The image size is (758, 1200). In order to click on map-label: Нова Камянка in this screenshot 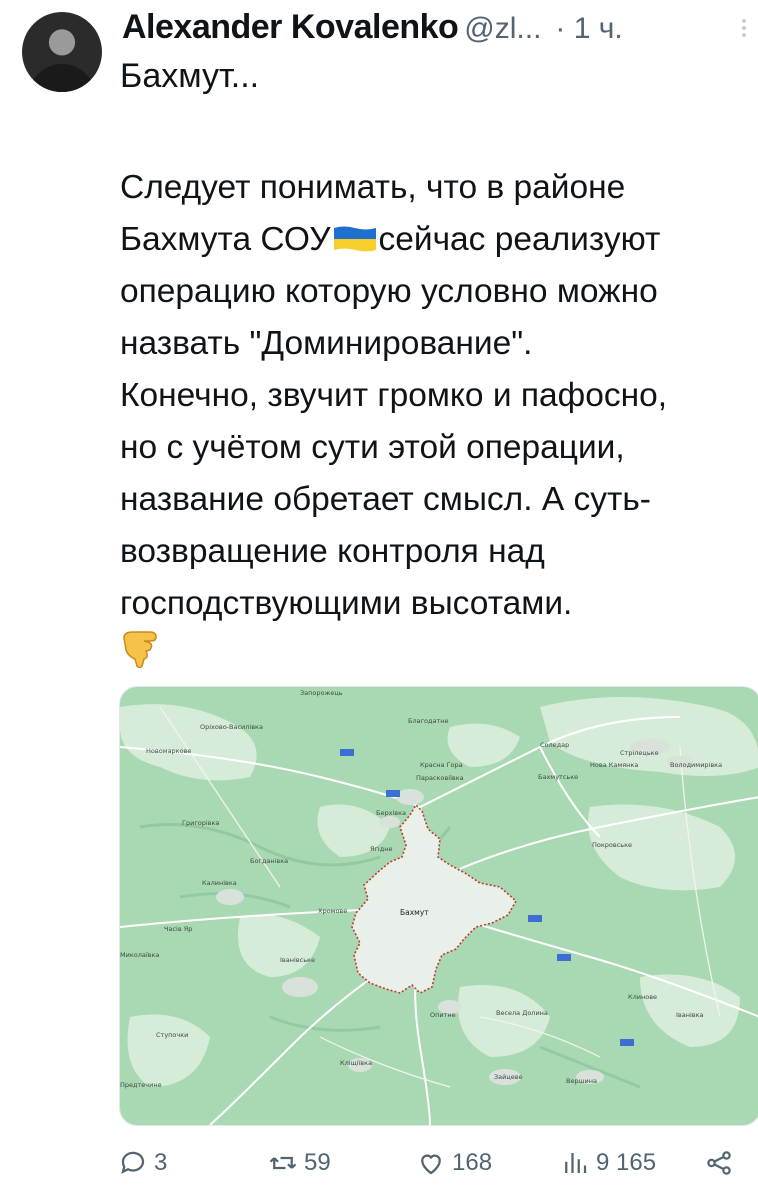, I will do `click(614, 765)`.